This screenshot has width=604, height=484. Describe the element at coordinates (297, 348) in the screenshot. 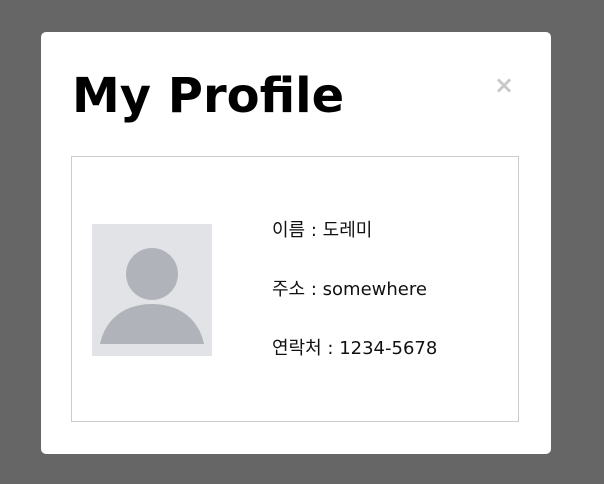

I see `contact-label: 연락처` at that location.